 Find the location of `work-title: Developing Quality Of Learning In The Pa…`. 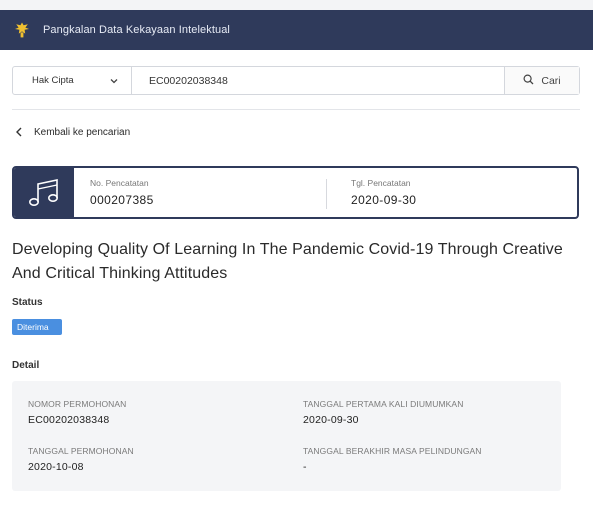

work-title: Developing Quality Of Learning In The Pa… is located at coordinates (287, 261).